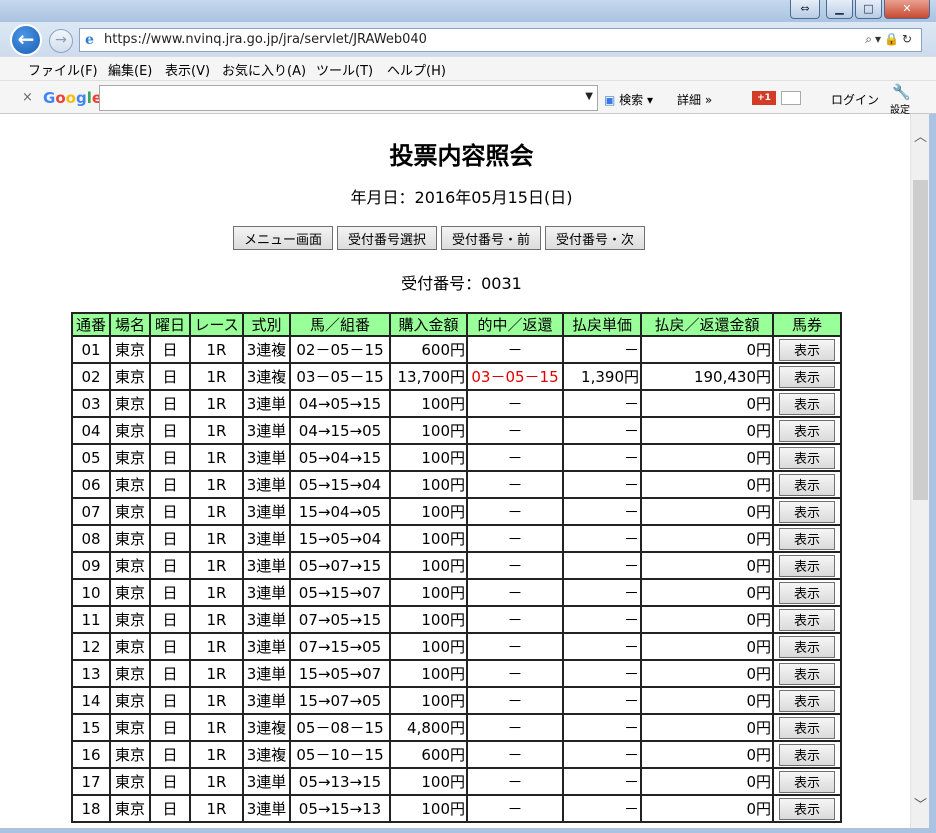 This screenshot has height=833, width=936. Describe the element at coordinates (907, 9) in the screenshot. I see `close-window-icon: ✕` at that location.